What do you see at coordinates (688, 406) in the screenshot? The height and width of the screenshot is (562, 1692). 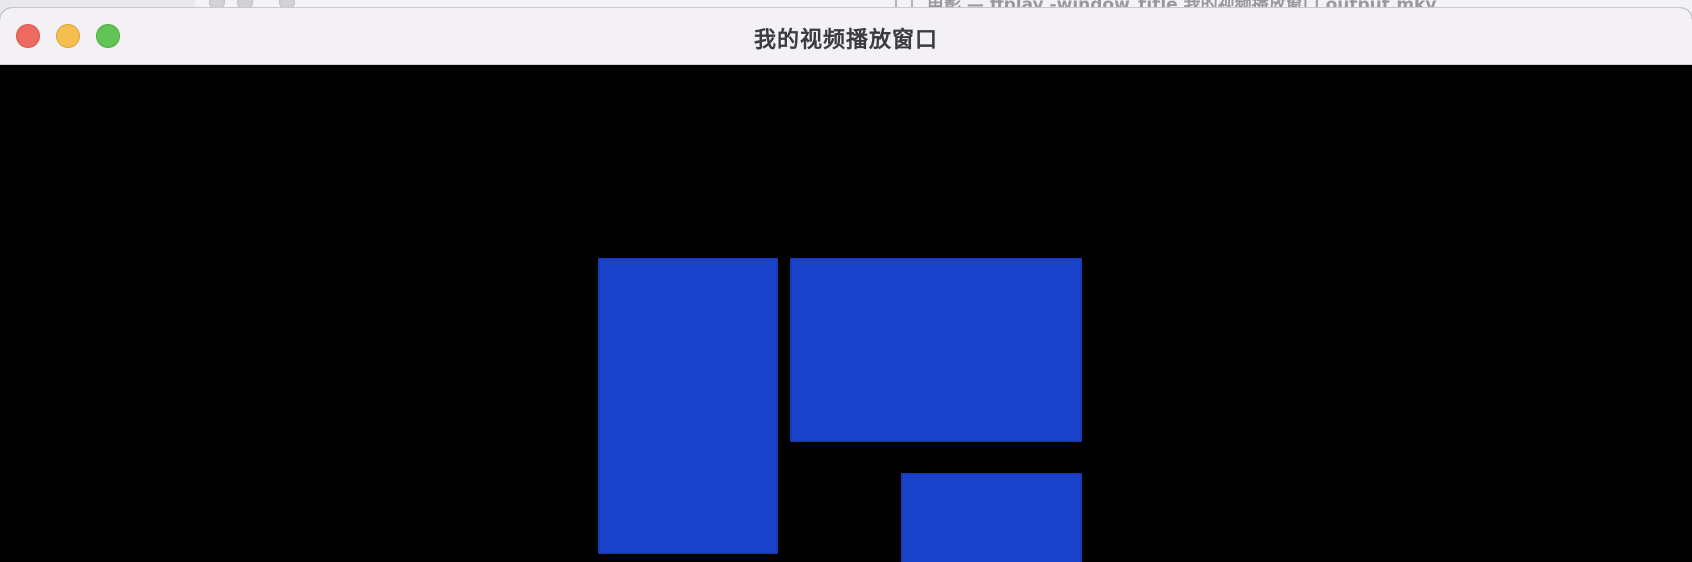 I see `video-blue-block-left` at bounding box center [688, 406].